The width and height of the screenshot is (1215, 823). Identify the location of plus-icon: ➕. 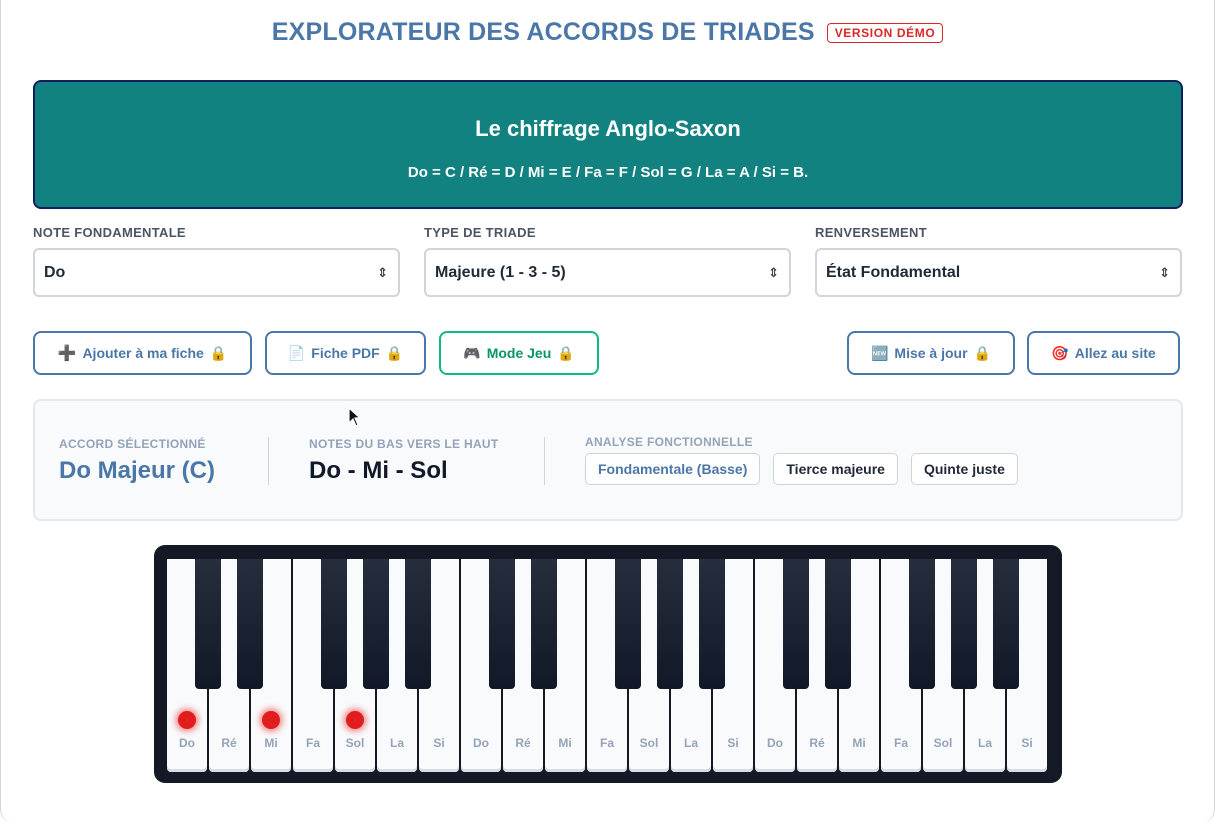
(67, 353).